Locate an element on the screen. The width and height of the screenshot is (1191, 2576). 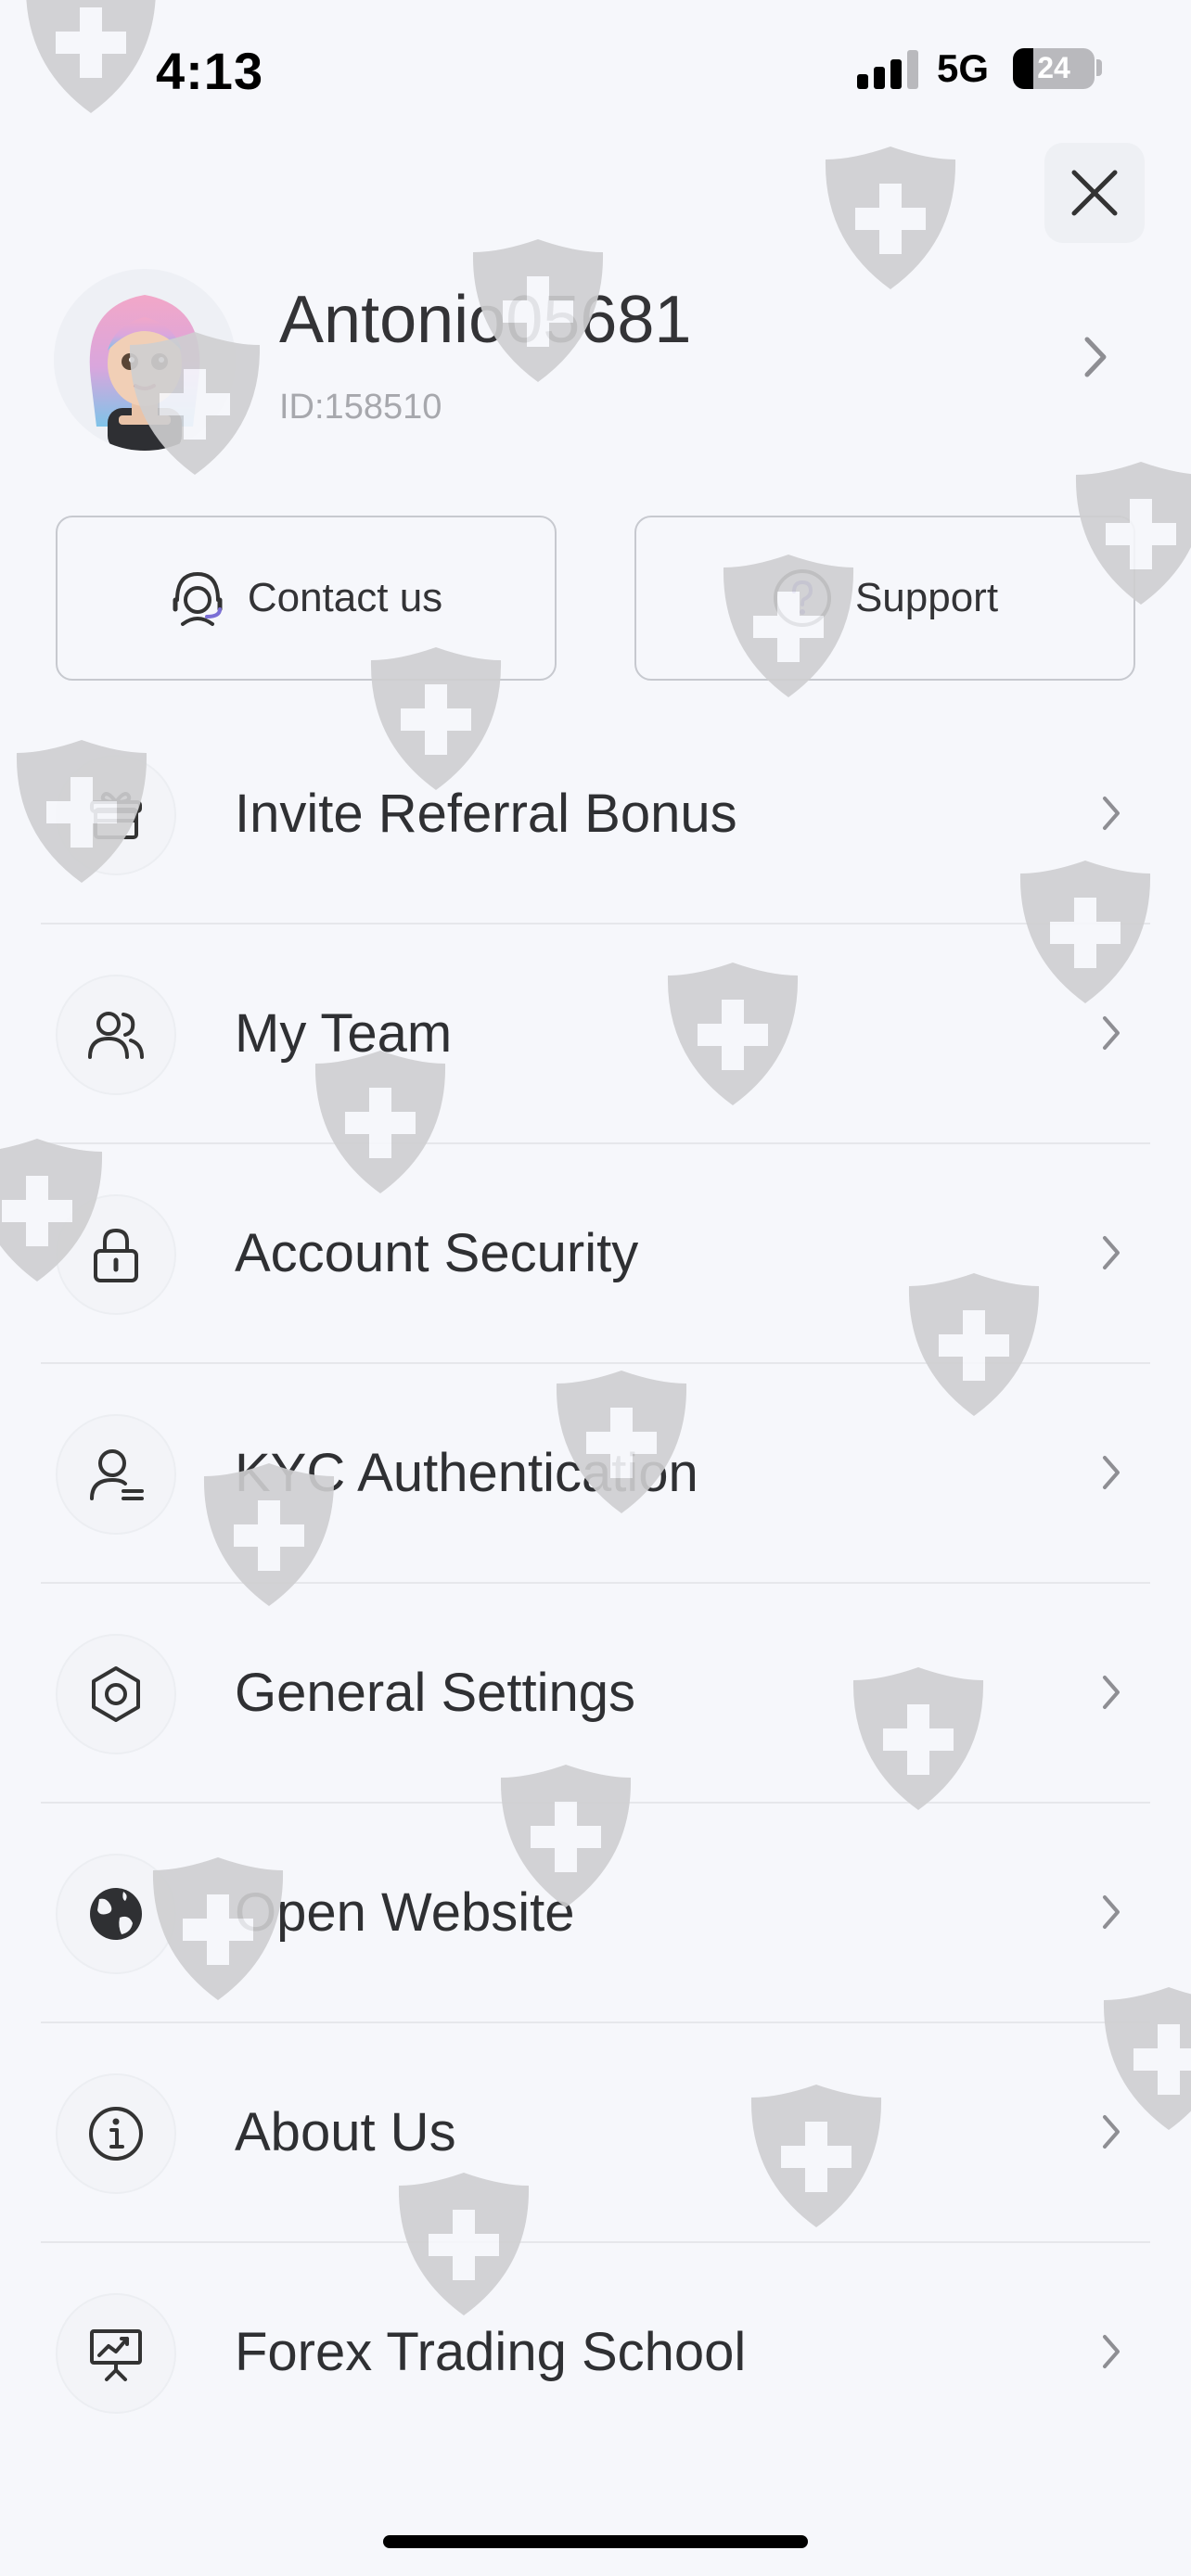
menu-item-general-settings: General Settings is located at coordinates (595, 1694).